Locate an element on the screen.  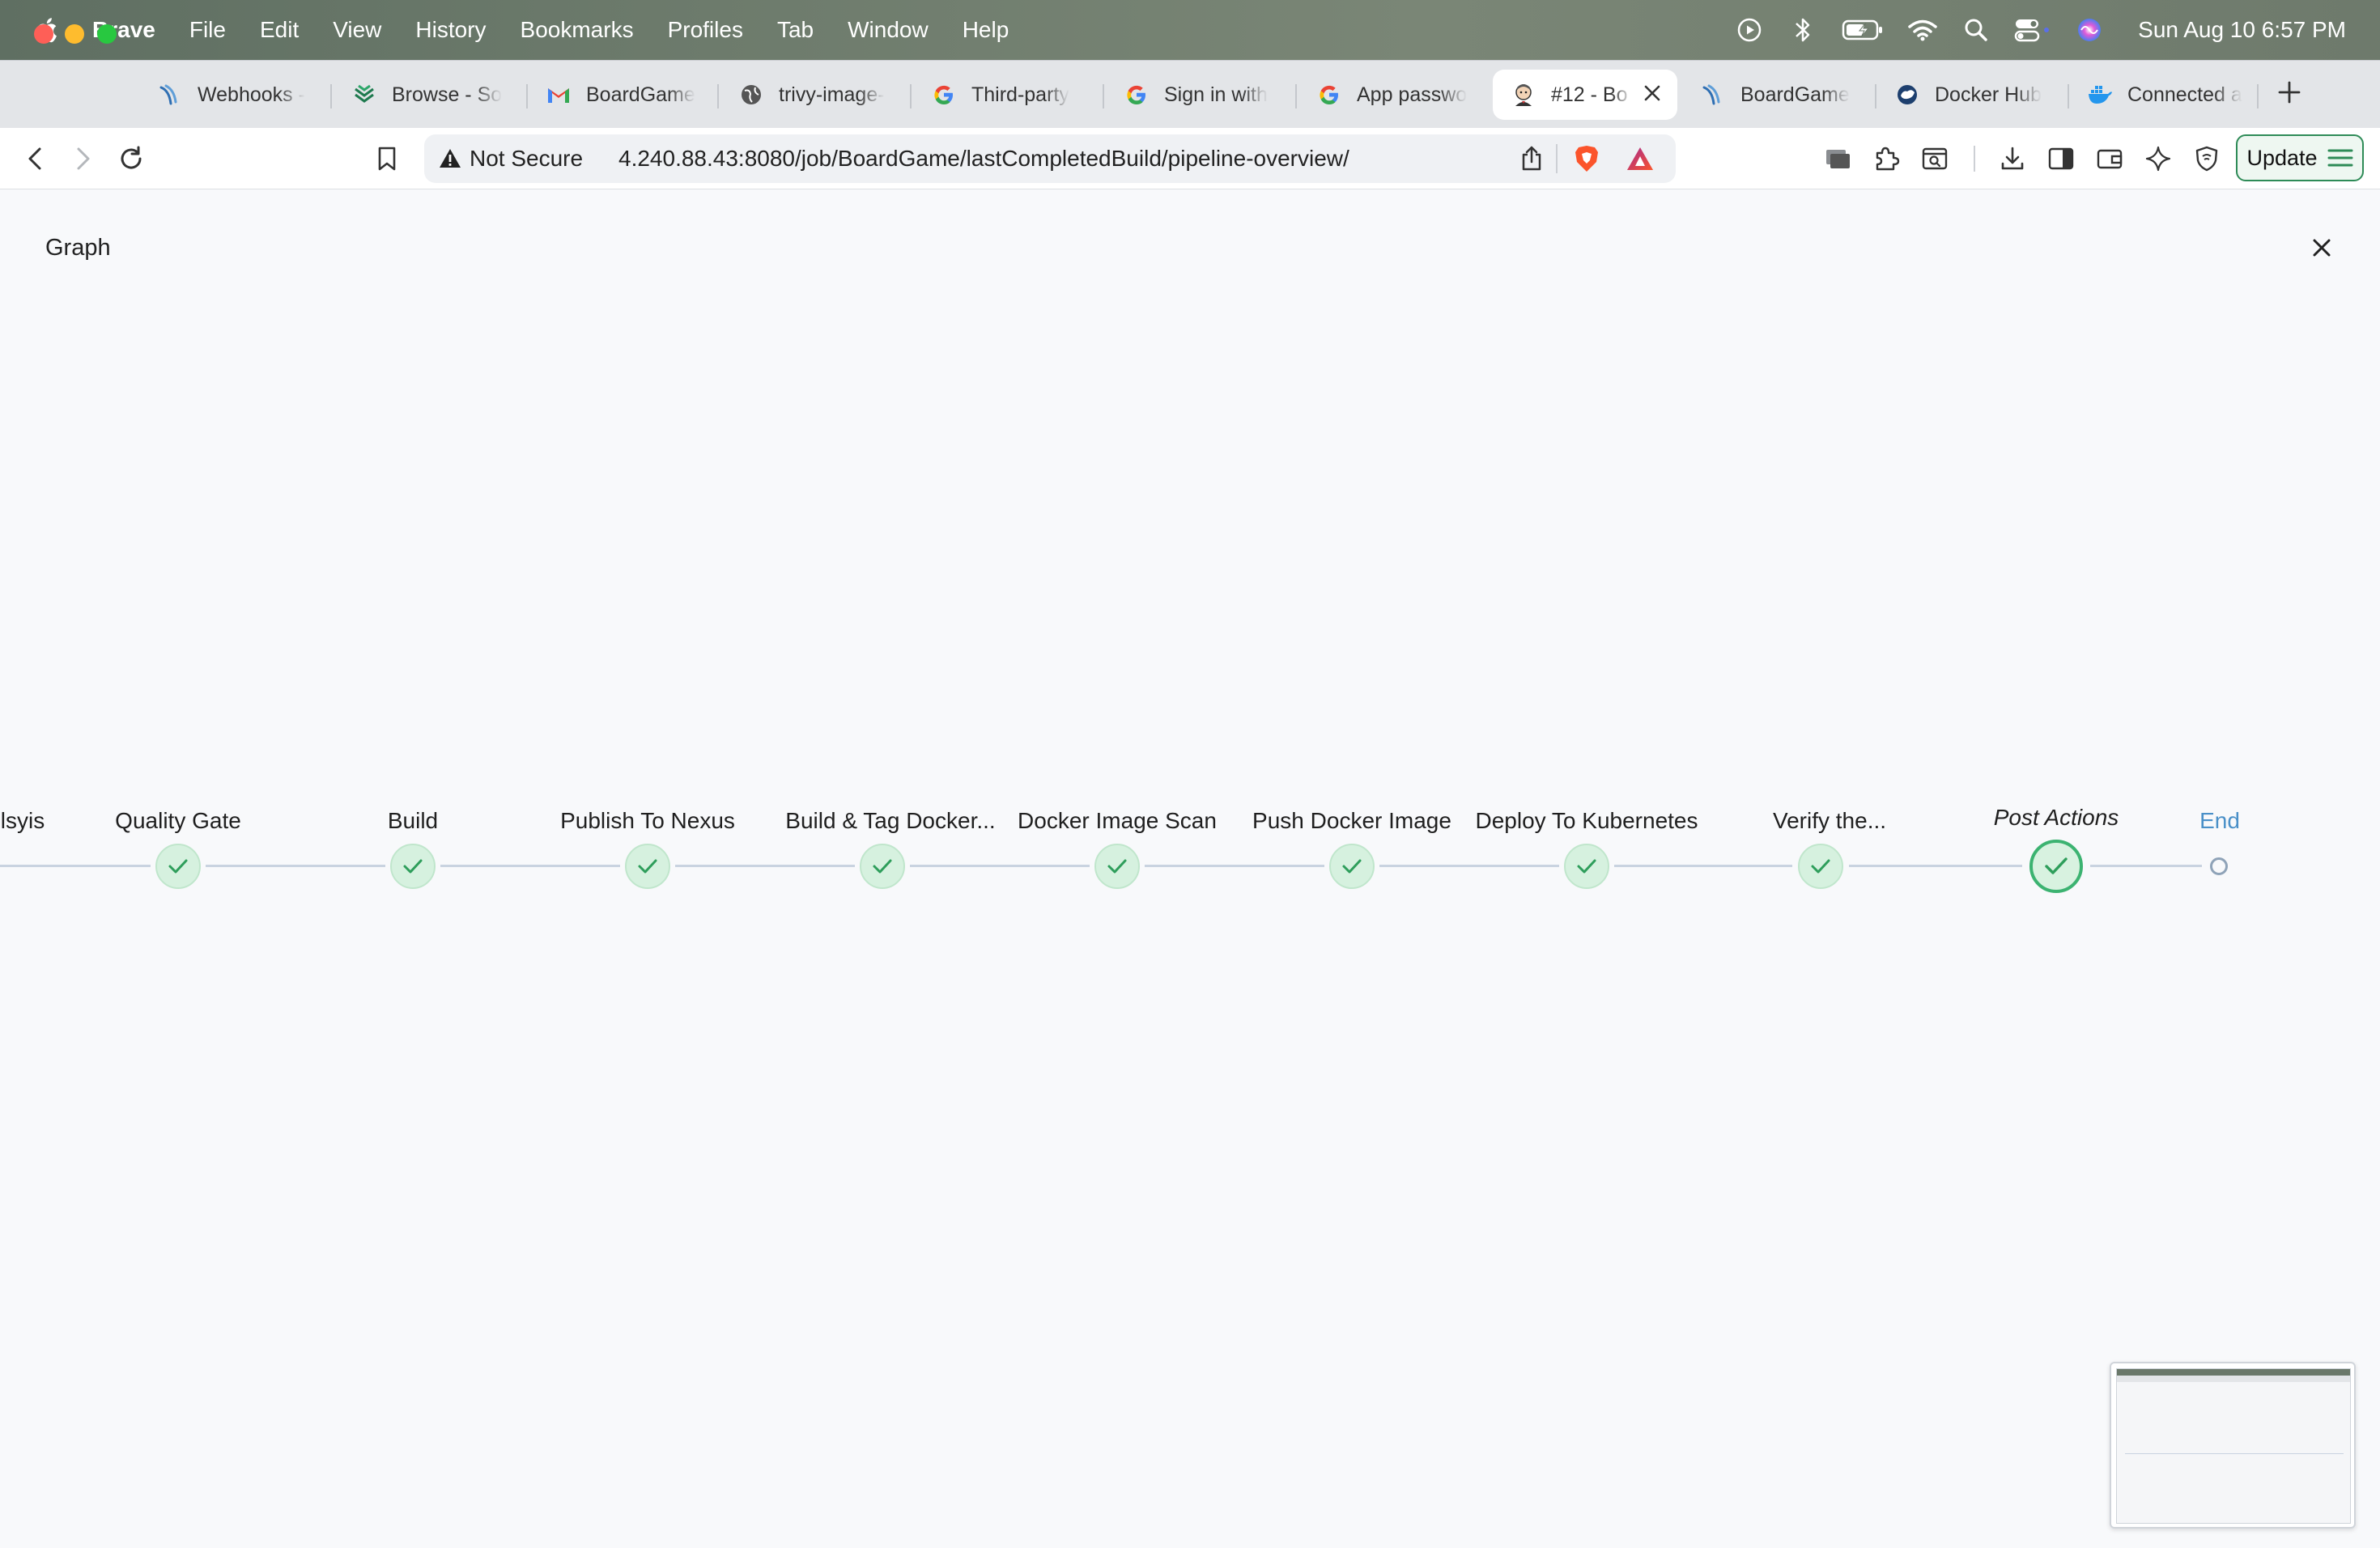
minimap-viewport is located at coordinates (2233, 1446).